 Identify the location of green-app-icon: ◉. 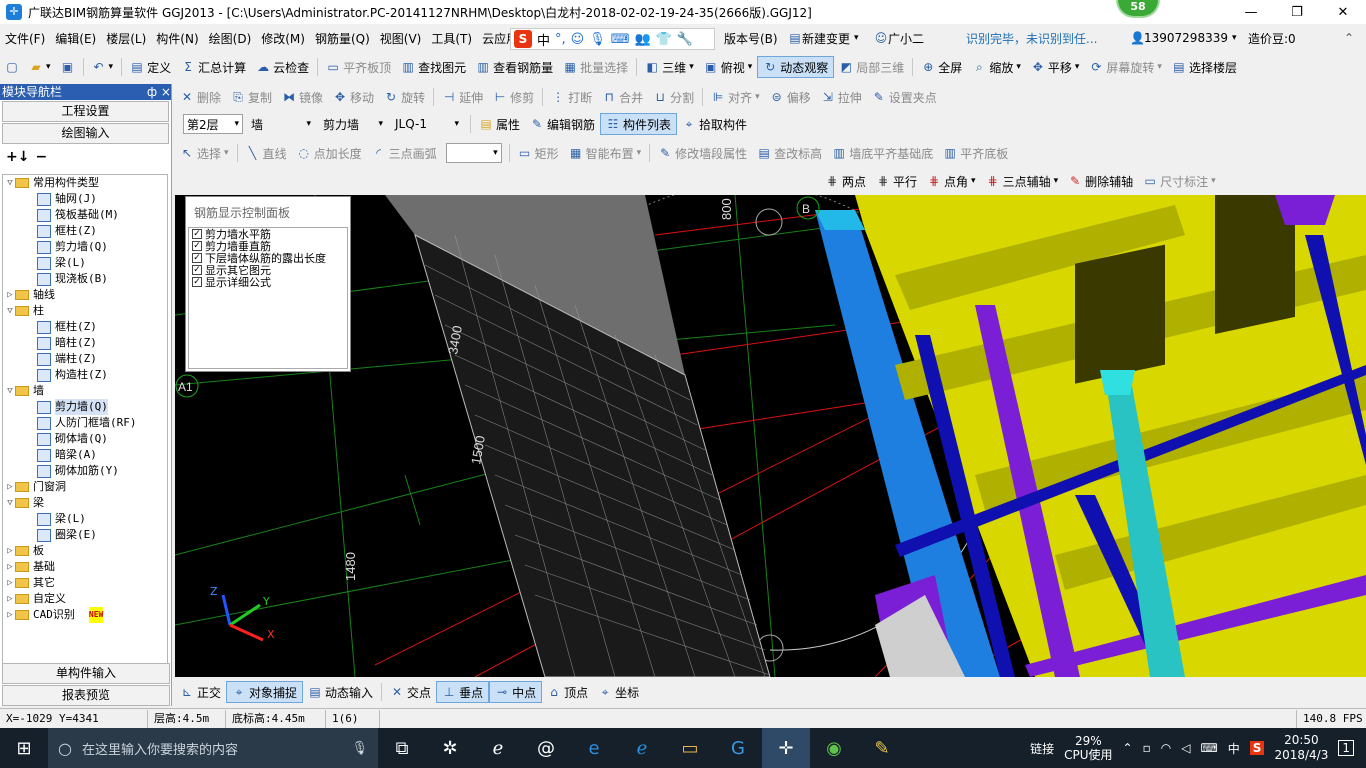
(834, 748).